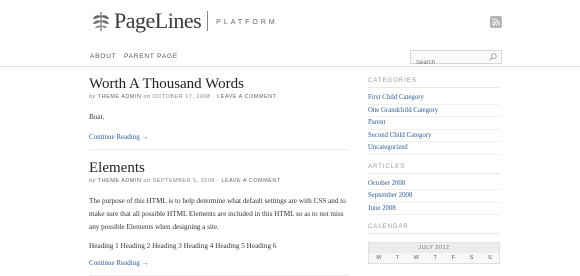 This screenshot has height=276, width=580. What do you see at coordinates (219, 149) in the screenshot?
I see `post-divider` at bounding box center [219, 149].